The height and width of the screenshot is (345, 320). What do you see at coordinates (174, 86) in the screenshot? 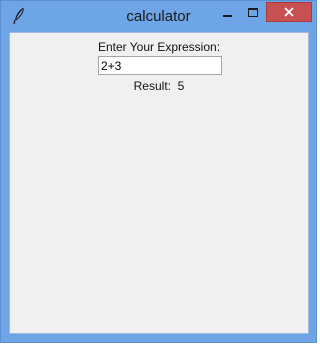
I see `result-spacer` at bounding box center [174, 86].